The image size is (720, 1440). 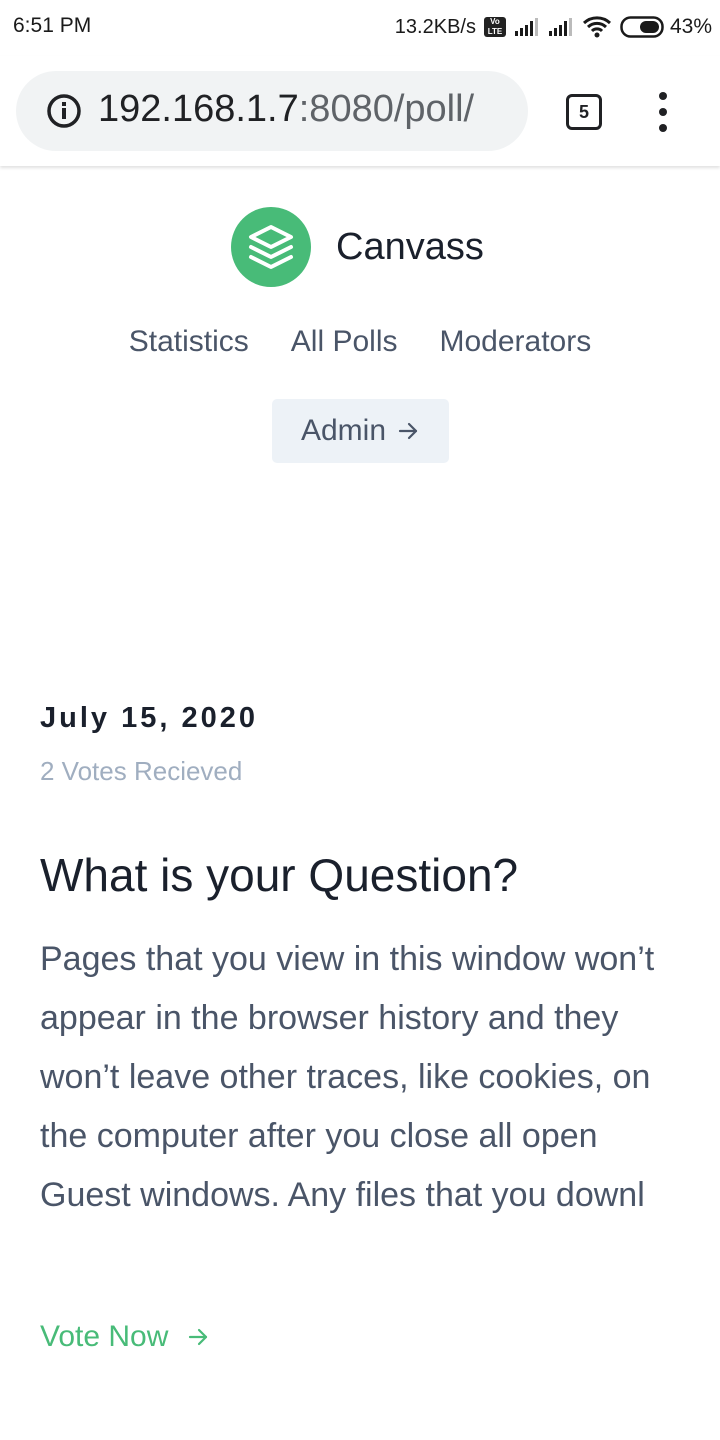 What do you see at coordinates (410, 246) in the screenshot?
I see `brand-name: Canvass` at bounding box center [410, 246].